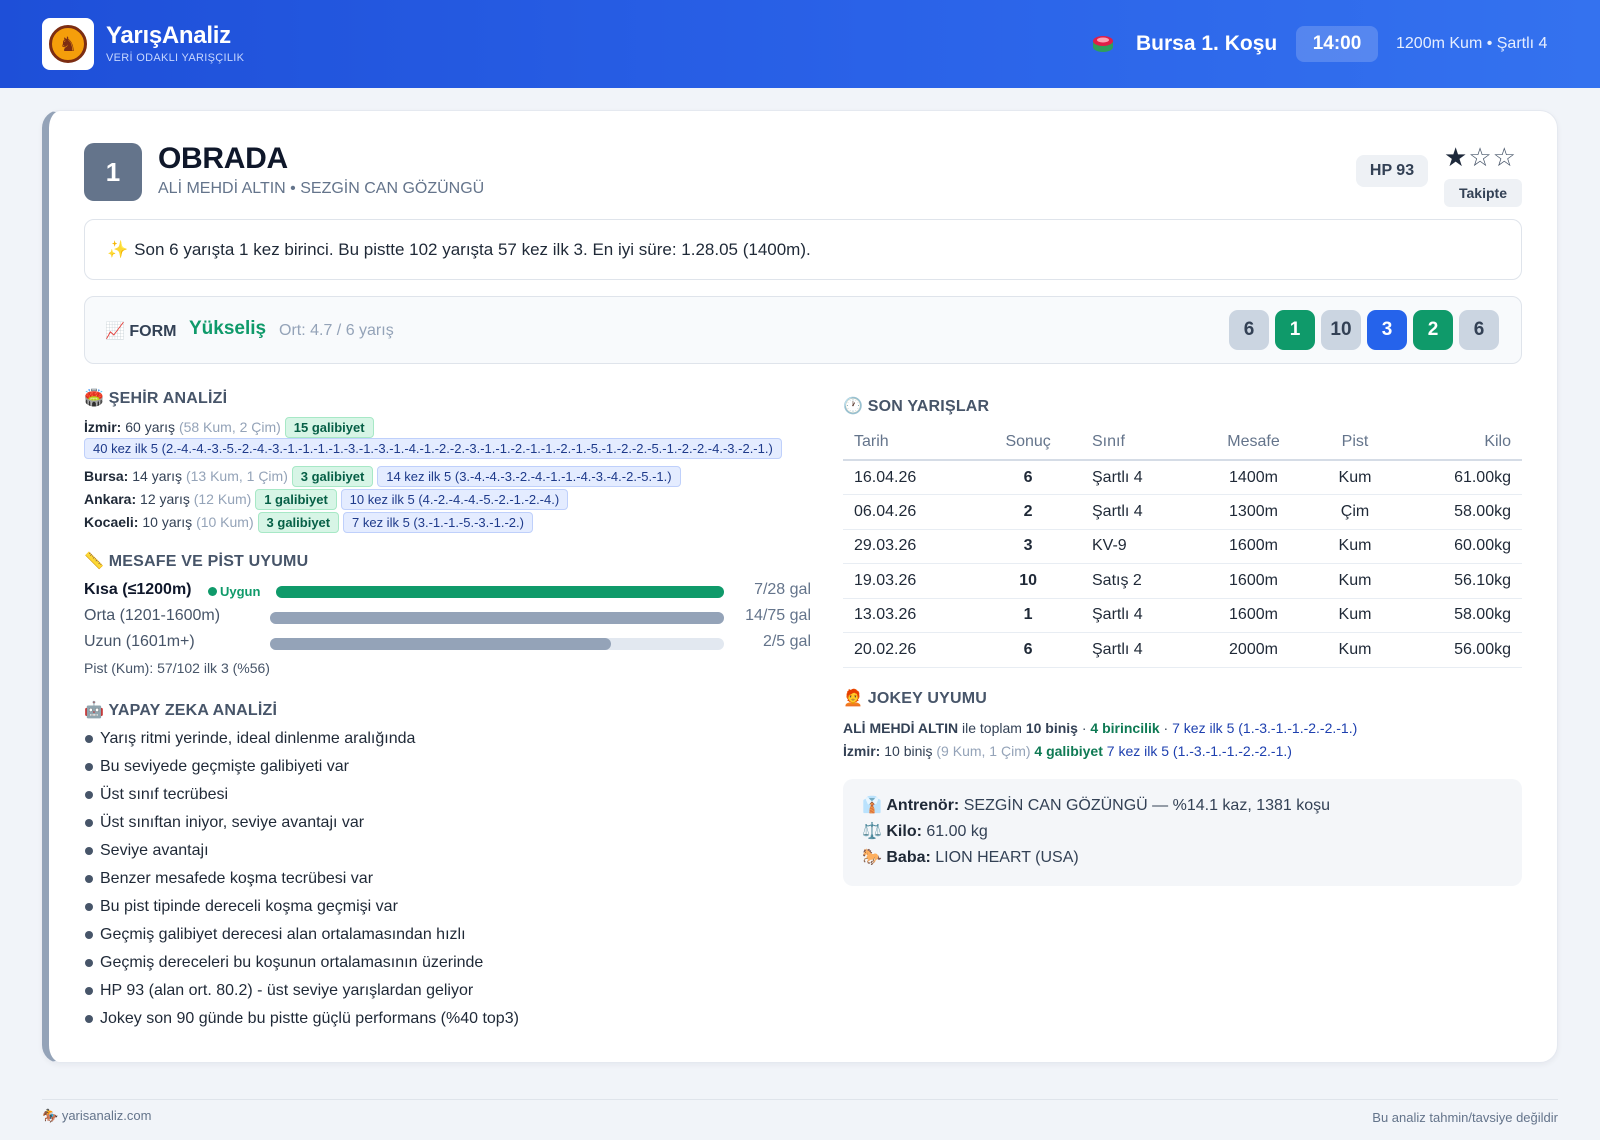 The image size is (1600, 1140). Describe the element at coordinates (909, 581) in the screenshot. I see `cell-date: 19.03.26` at that location.